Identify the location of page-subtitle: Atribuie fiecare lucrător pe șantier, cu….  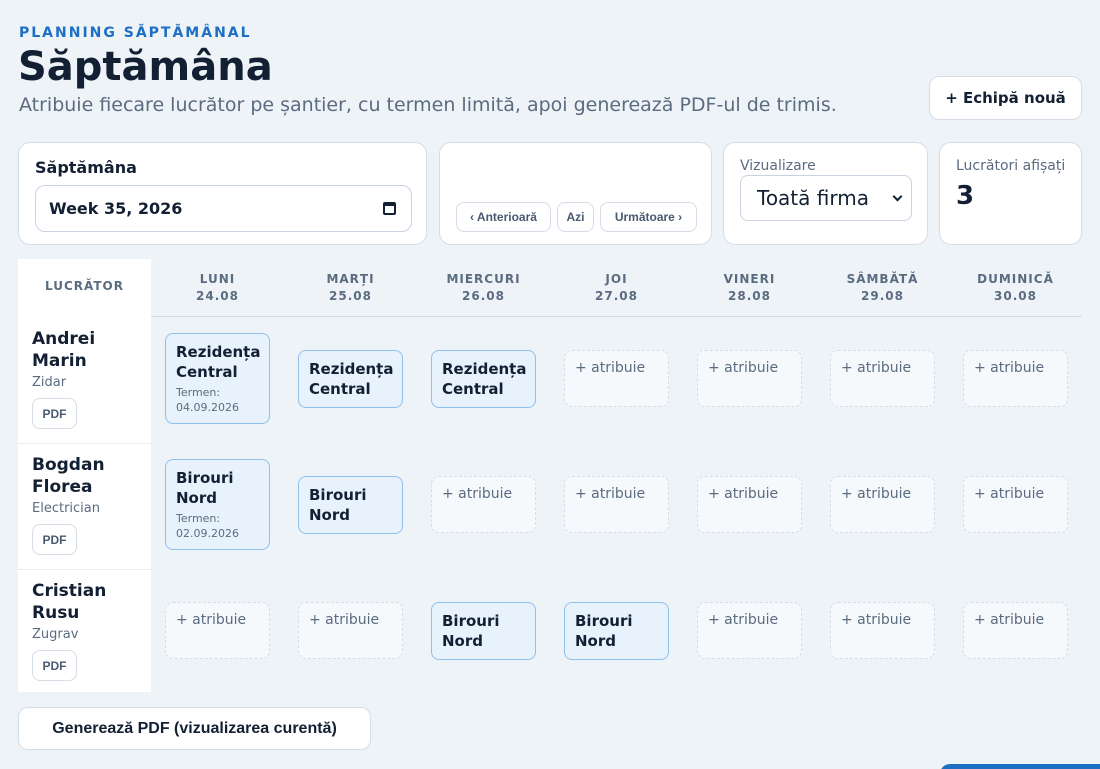
(428, 105).